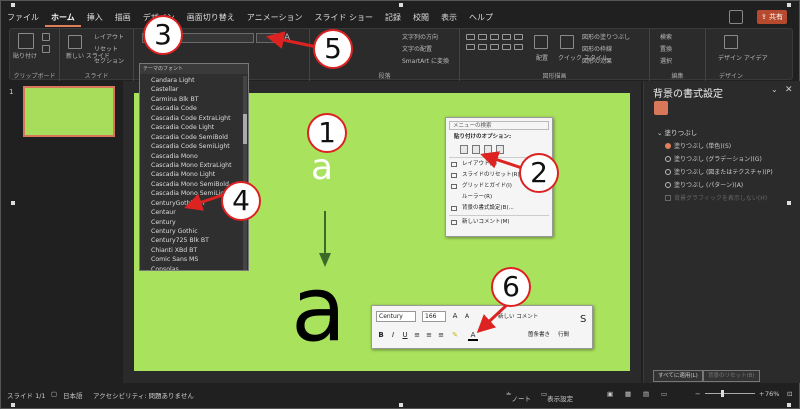 This screenshot has height=409, width=800. Describe the element at coordinates (292, 40) in the screenshot. I see `arrow-to-font-size-button` at that location.